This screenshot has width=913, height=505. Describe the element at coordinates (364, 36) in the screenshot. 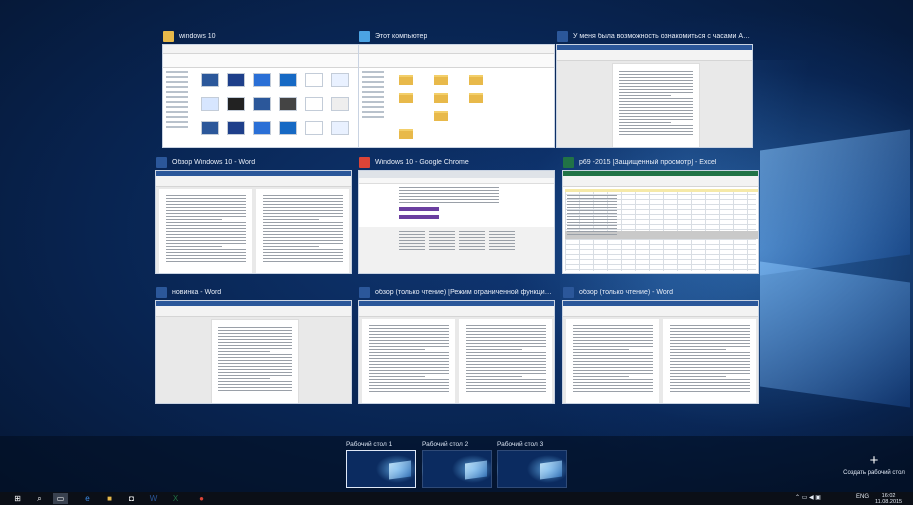

I see `computer-icon` at that location.